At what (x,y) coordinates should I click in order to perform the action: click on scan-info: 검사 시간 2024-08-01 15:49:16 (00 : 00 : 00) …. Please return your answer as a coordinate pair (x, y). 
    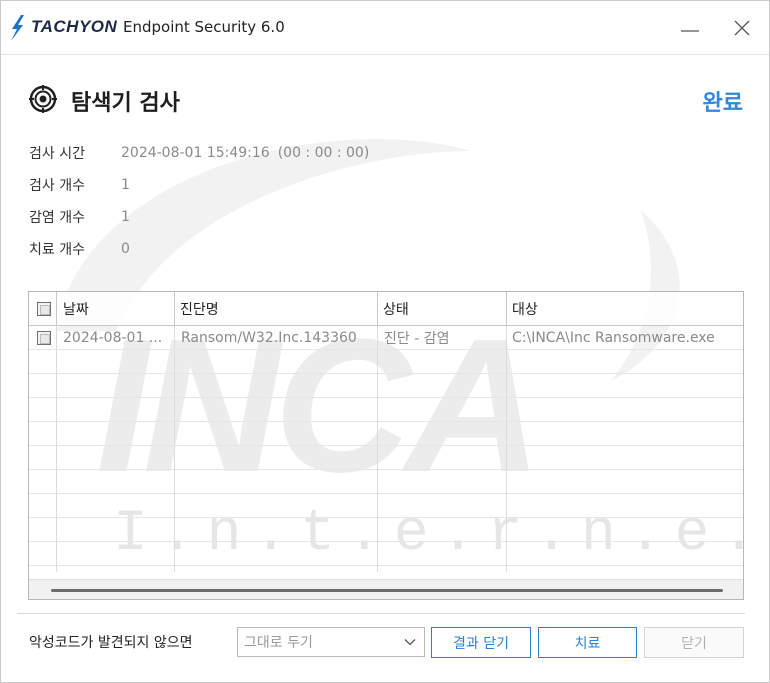
    Looking at the image, I should click on (199, 201).